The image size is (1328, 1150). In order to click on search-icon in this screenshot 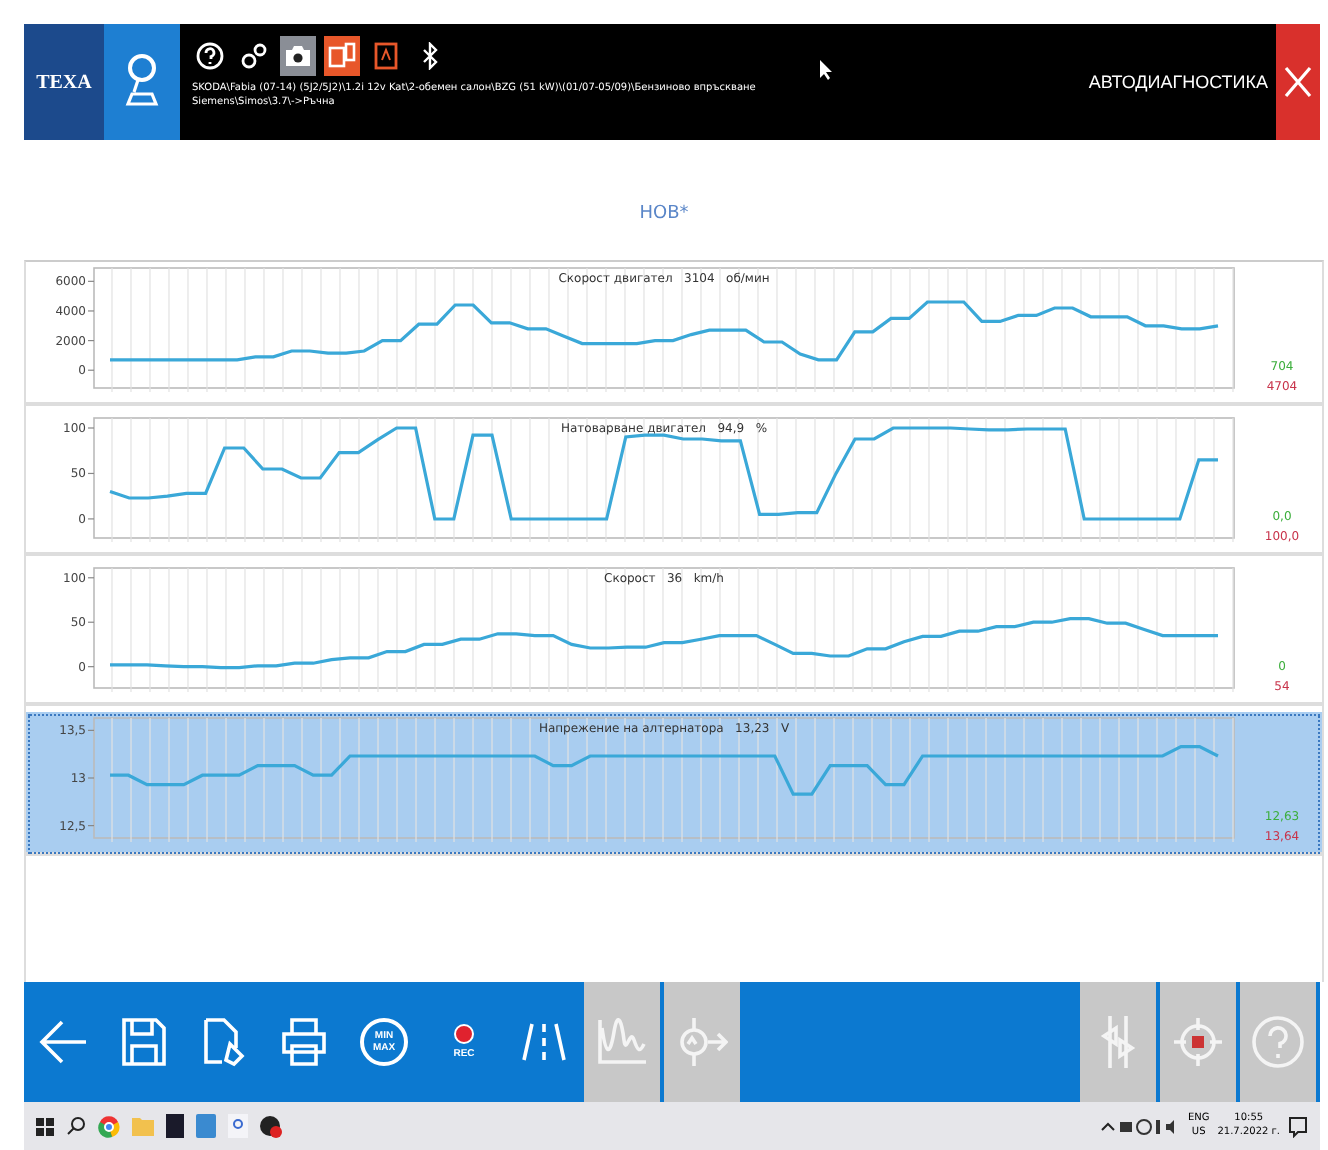, I will do `click(76, 1126)`.